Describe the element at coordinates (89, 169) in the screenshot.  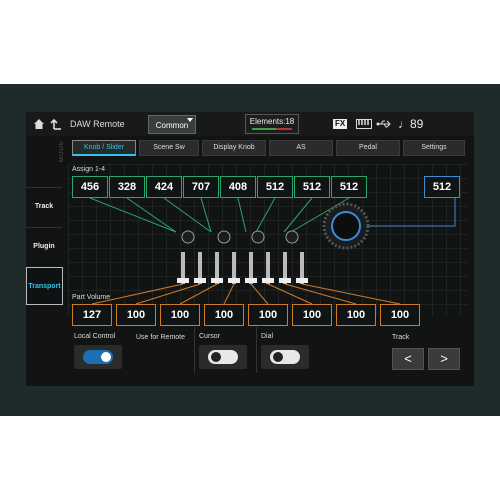
I see `assign-label: Assign 1-4` at that location.